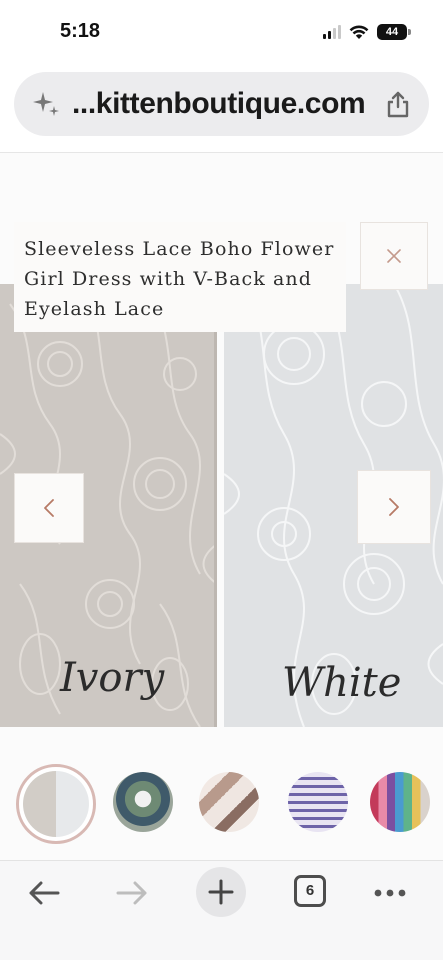 Image resolution: width=443 pixels, height=960 pixels. Describe the element at coordinates (342, 683) in the screenshot. I see `swatch-label-white: White` at that location.